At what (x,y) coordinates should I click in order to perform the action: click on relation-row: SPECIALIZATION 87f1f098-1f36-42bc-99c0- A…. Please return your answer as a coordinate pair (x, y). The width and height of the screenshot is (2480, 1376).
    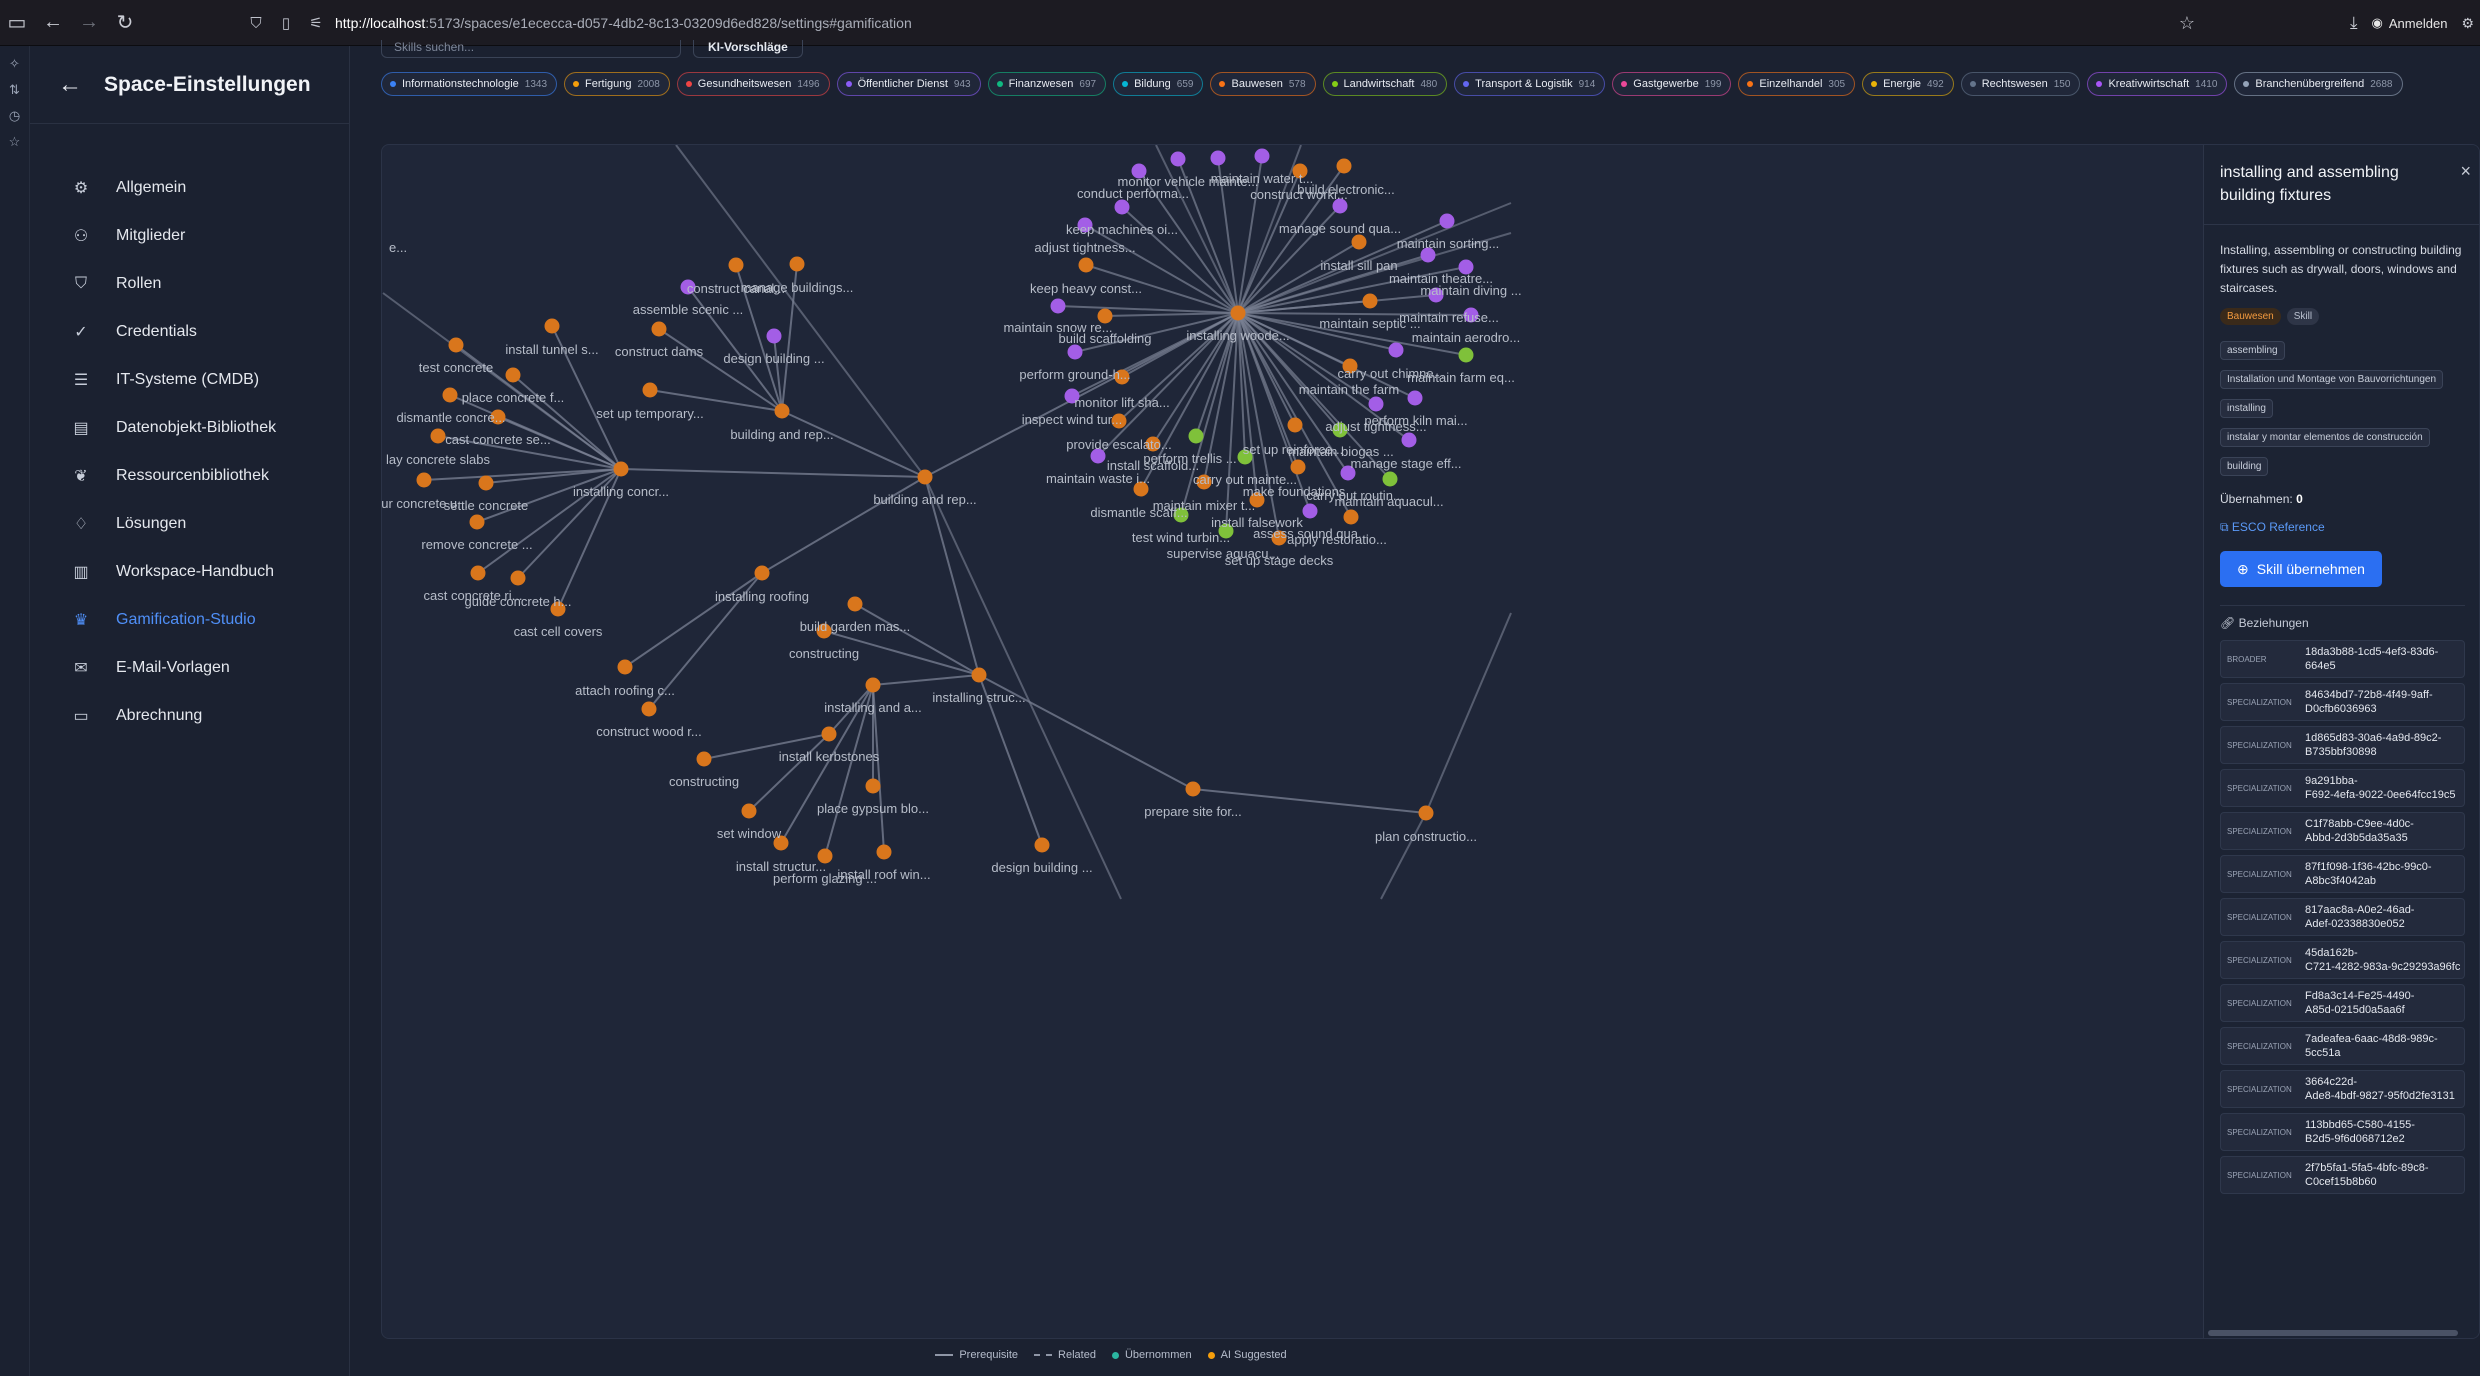
    Looking at the image, I should click on (2342, 874).